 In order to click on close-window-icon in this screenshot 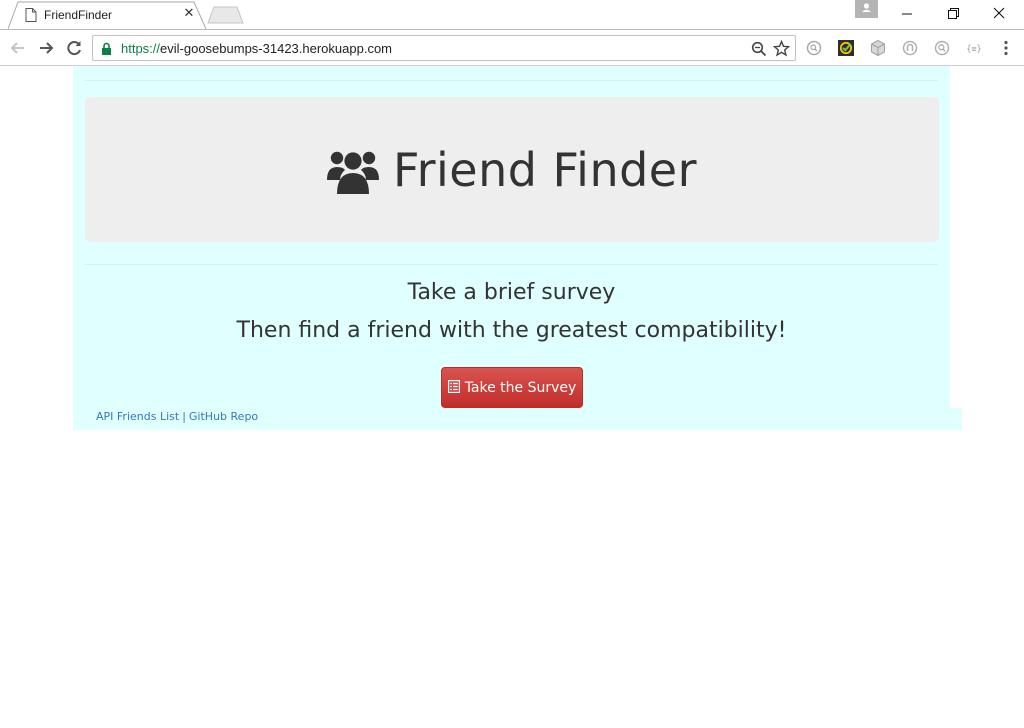, I will do `click(999, 14)`.